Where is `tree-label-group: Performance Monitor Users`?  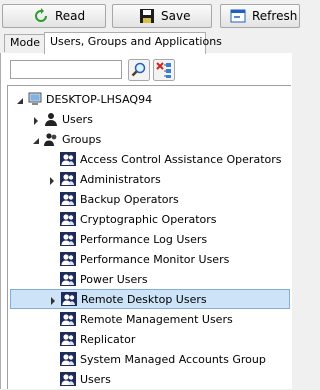 tree-label-group: Performance Monitor Users is located at coordinates (155, 259).